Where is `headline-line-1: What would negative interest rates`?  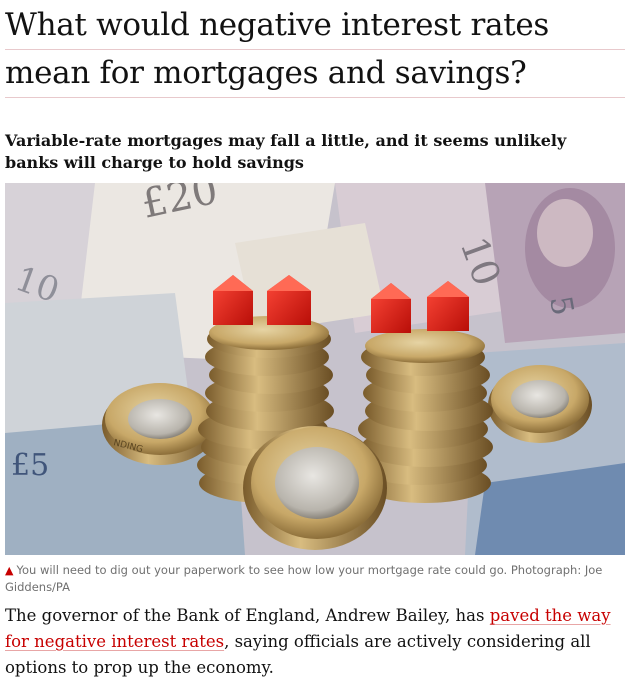 headline-line-1: What would negative interest rates is located at coordinates (315, 26).